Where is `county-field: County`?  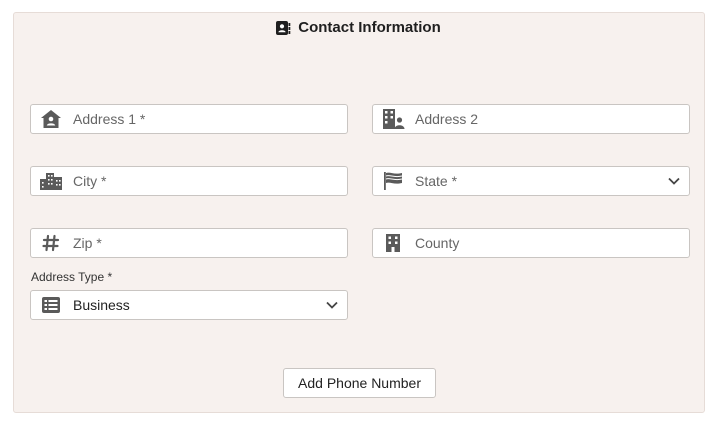 county-field: County is located at coordinates (531, 243).